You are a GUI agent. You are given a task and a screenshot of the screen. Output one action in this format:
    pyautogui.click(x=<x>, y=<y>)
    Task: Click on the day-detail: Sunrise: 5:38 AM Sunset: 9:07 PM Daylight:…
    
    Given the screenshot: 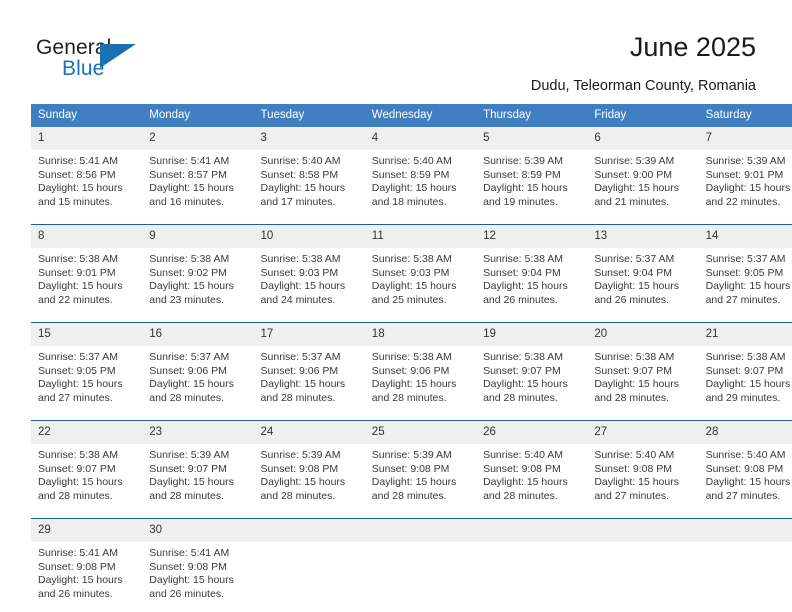 What is the action you would take?
    pyautogui.click(x=642, y=375)
    